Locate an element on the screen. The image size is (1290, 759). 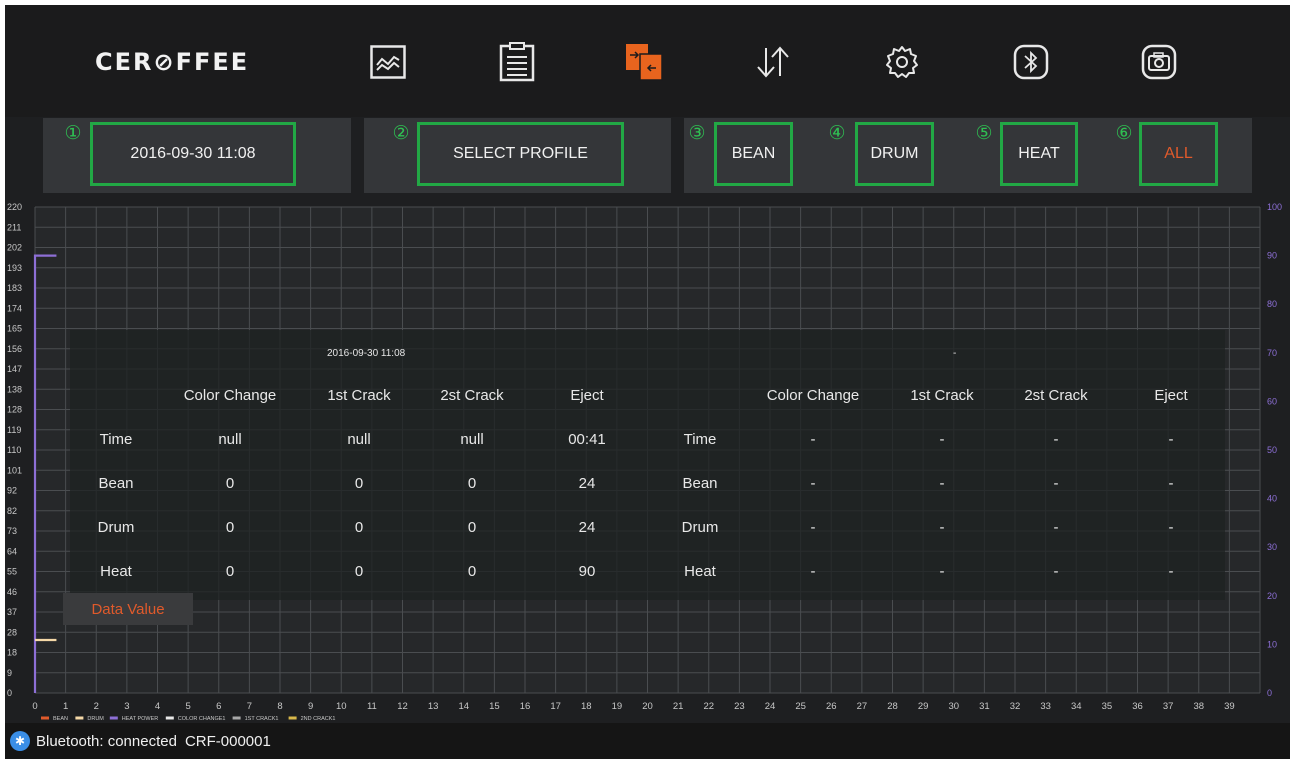
right-profile-timestamp: - is located at coordinates (955, 353).